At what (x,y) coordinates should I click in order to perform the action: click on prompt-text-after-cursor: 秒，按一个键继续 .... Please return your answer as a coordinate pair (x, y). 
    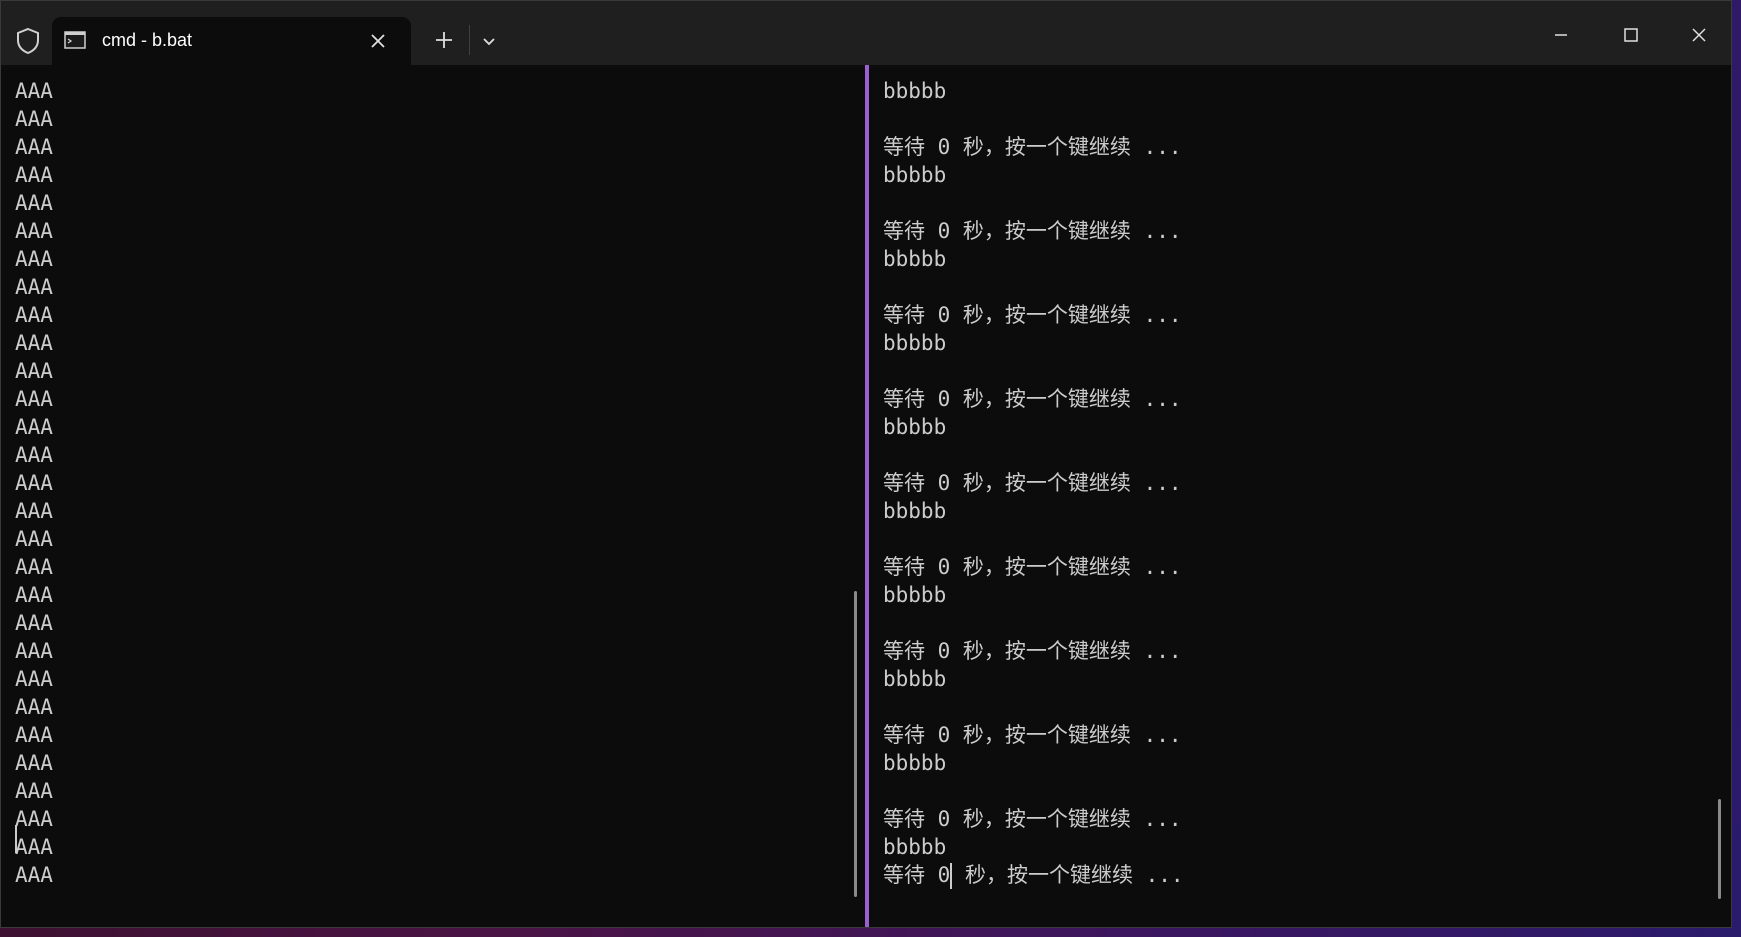
    Looking at the image, I should click on (1068, 875).